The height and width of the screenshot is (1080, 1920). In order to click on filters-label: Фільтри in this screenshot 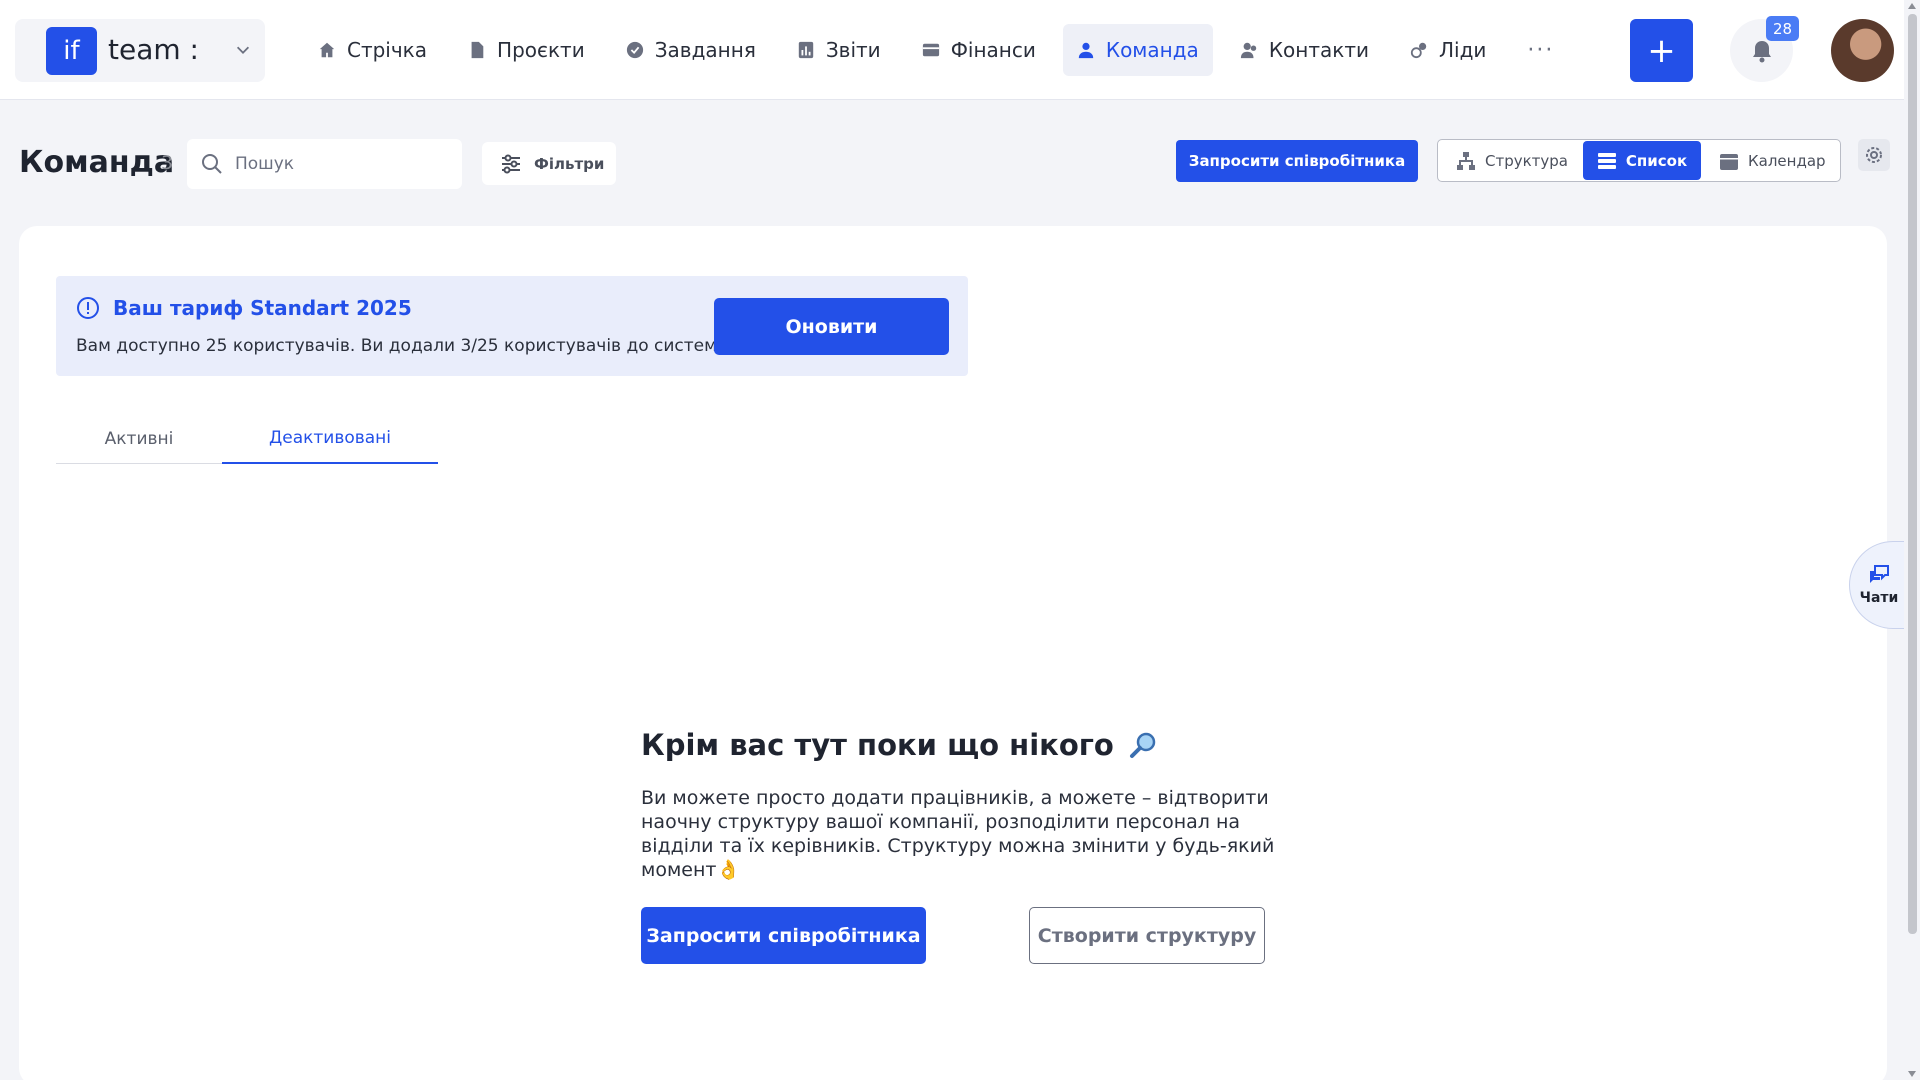, I will do `click(569, 163)`.